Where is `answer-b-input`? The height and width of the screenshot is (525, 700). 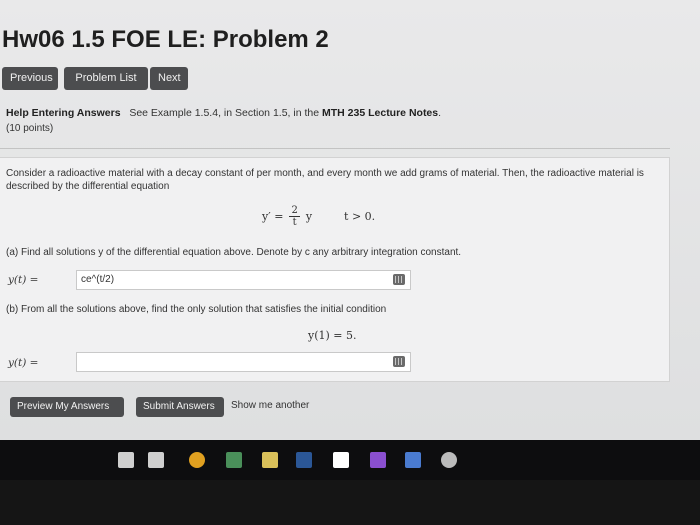 answer-b-input is located at coordinates (243, 362).